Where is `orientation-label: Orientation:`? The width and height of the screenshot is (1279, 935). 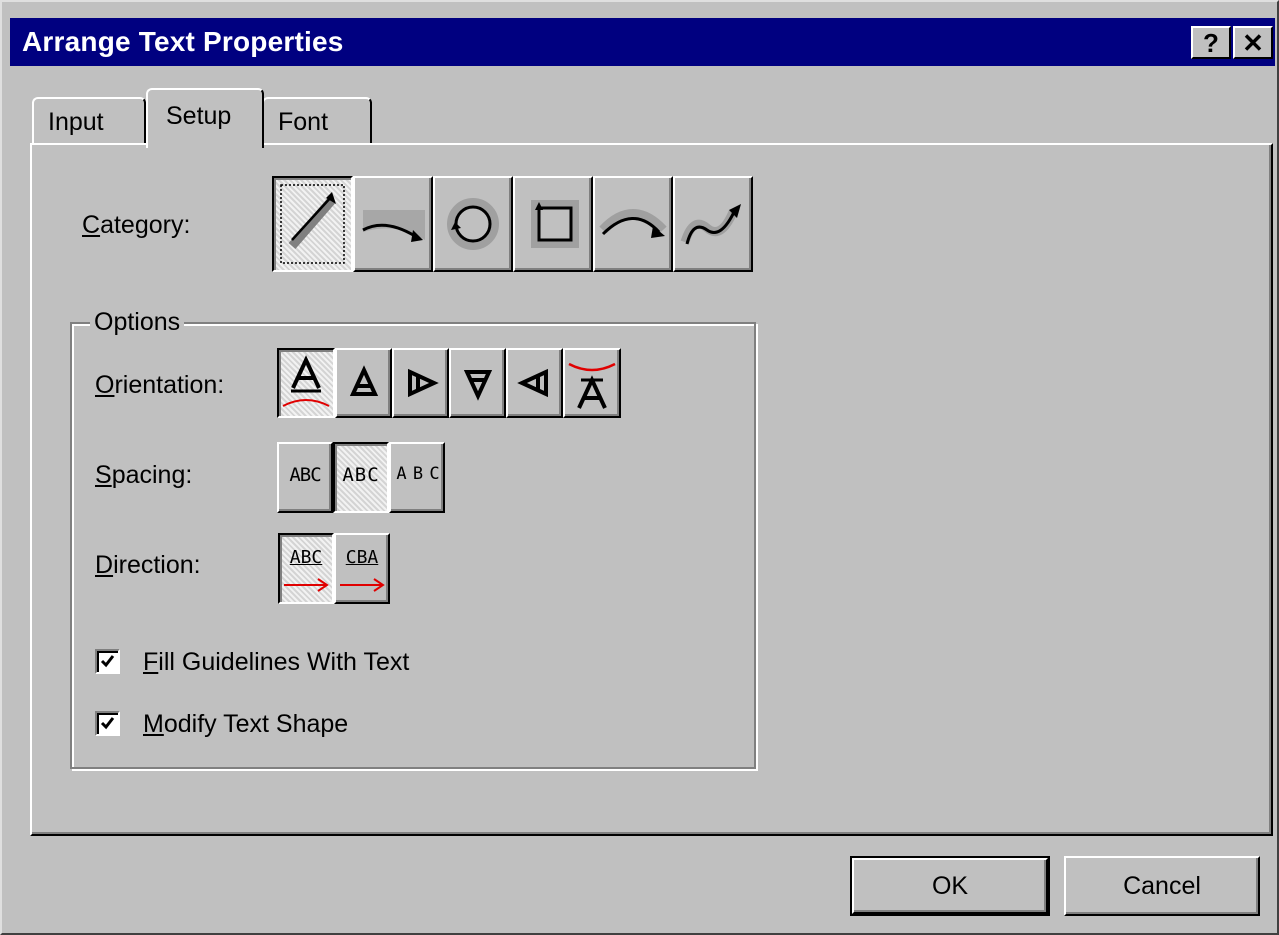
orientation-label: Orientation: is located at coordinates (160, 385).